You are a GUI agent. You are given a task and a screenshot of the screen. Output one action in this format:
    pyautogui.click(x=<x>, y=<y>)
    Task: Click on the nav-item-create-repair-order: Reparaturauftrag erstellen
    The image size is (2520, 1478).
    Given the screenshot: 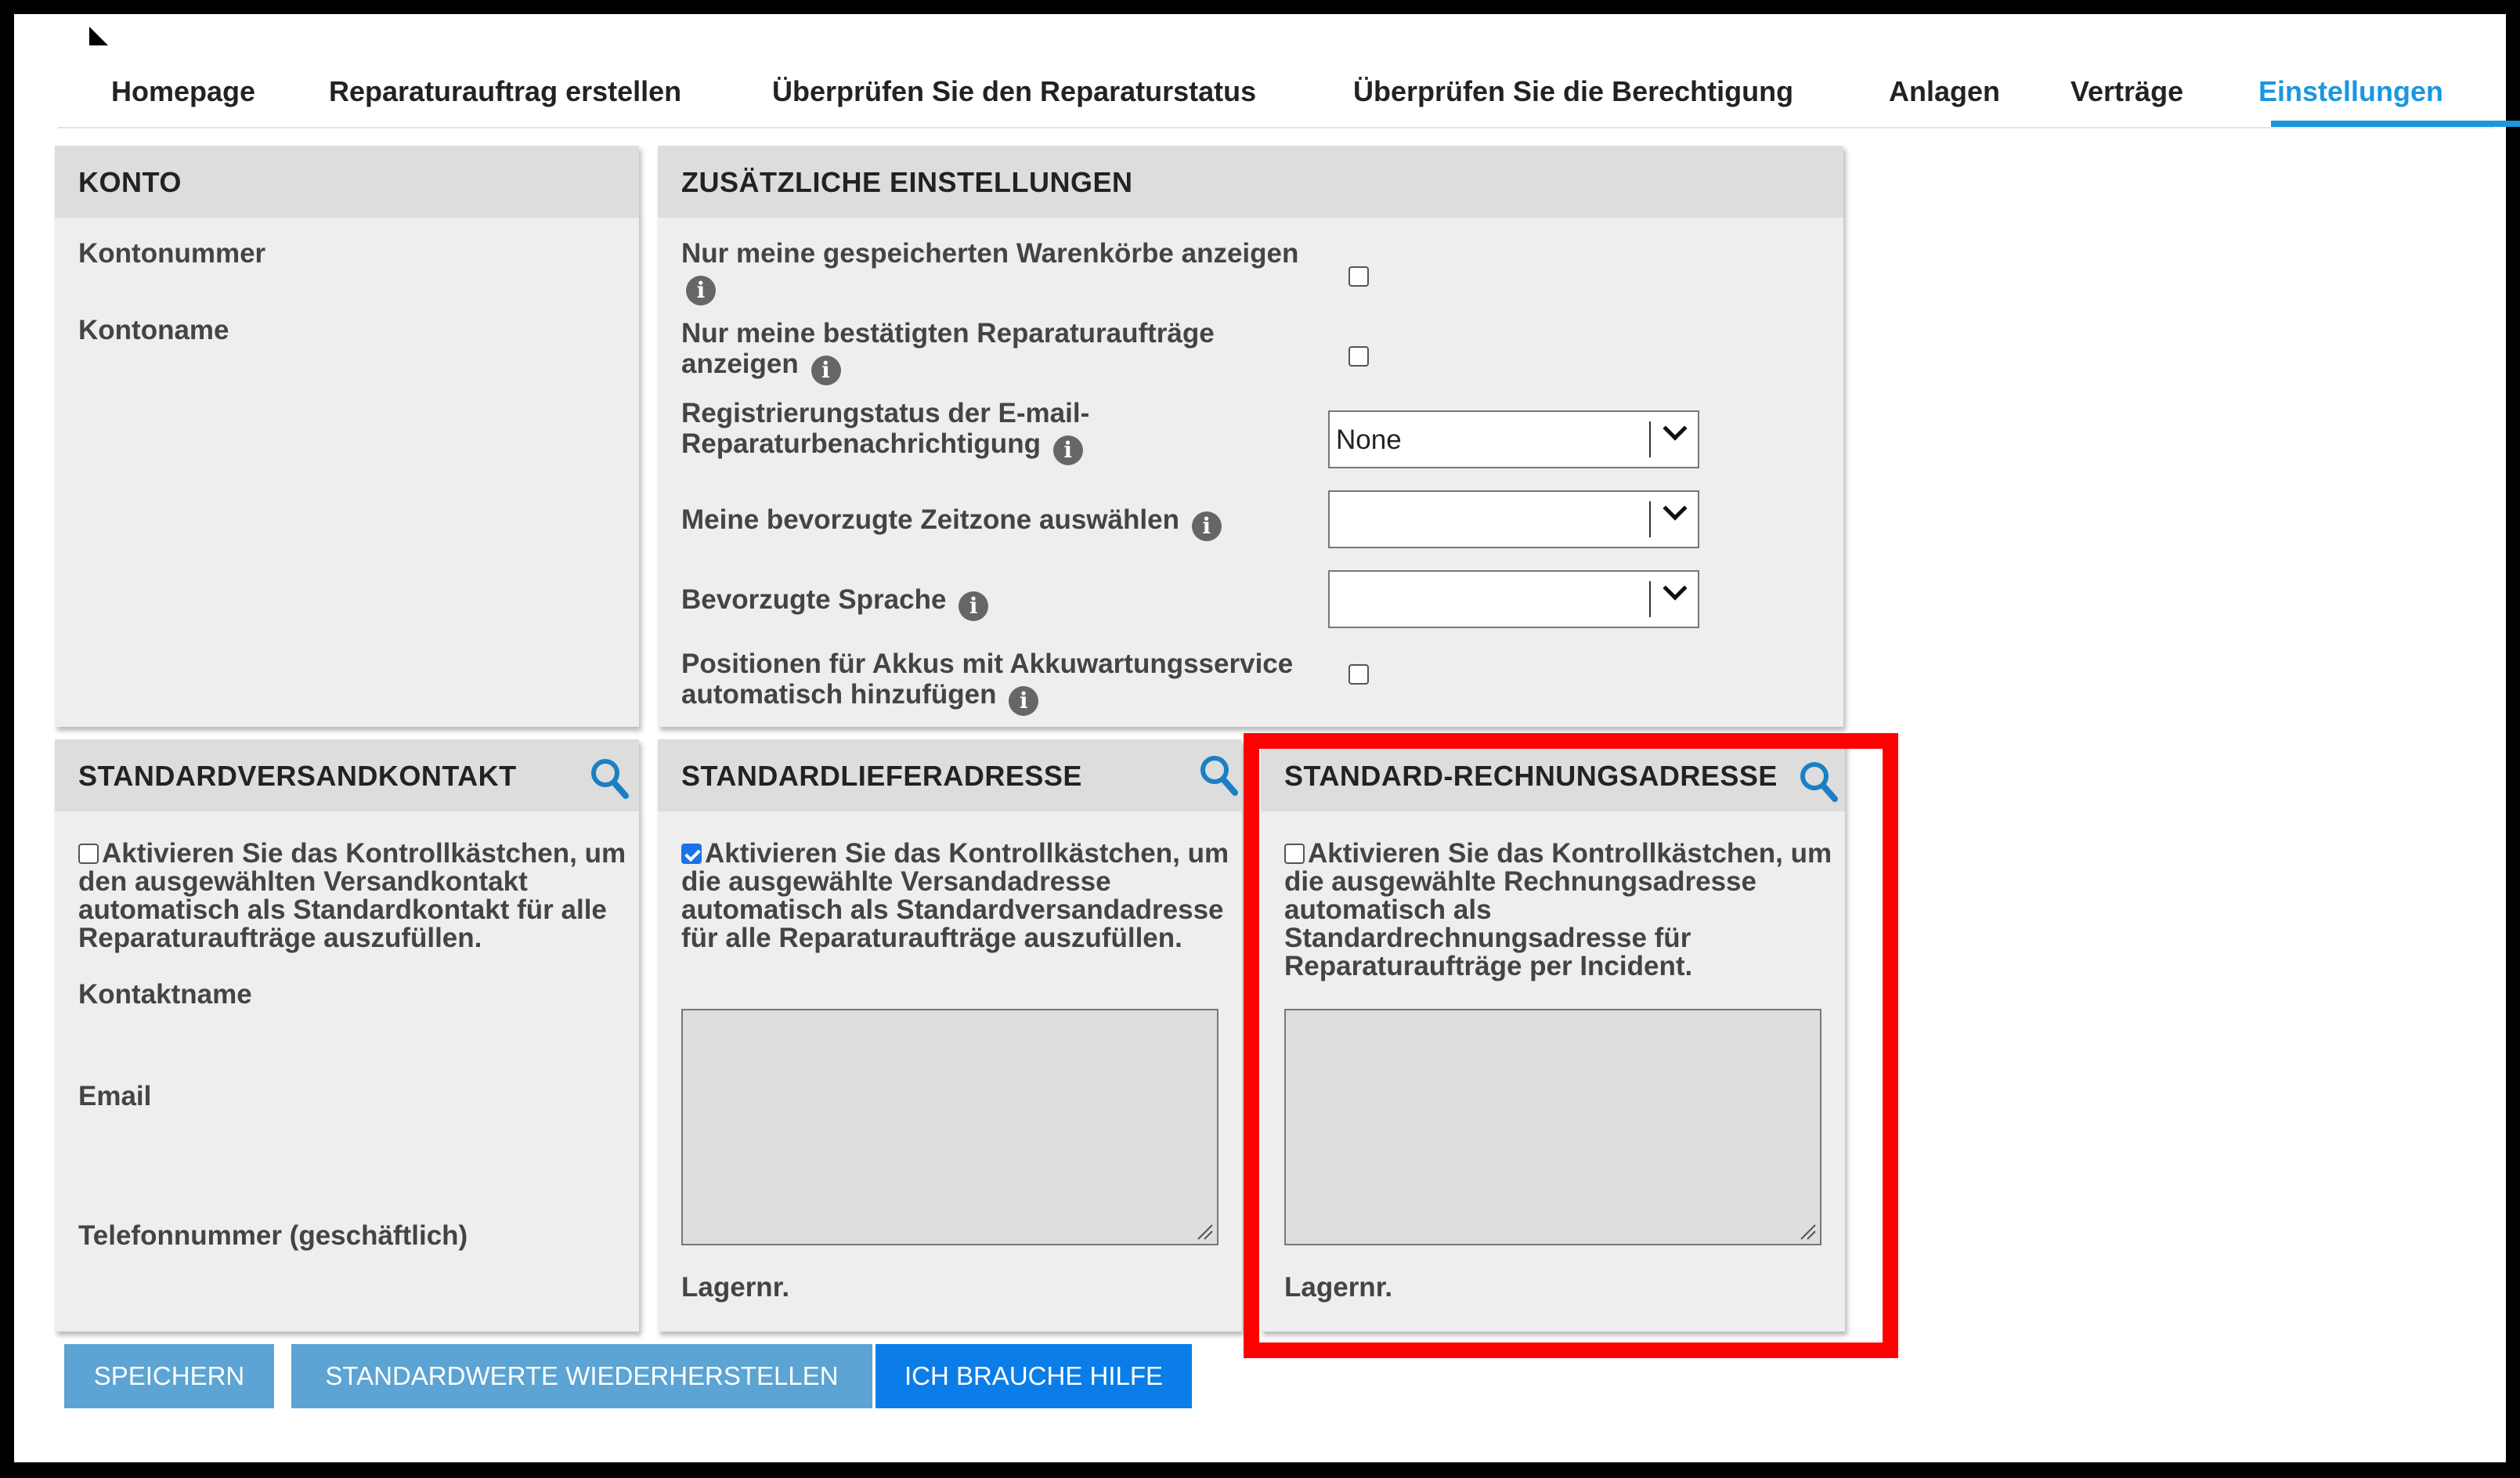 What is the action you would take?
    pyautogui.click(x=505, y=91)
    